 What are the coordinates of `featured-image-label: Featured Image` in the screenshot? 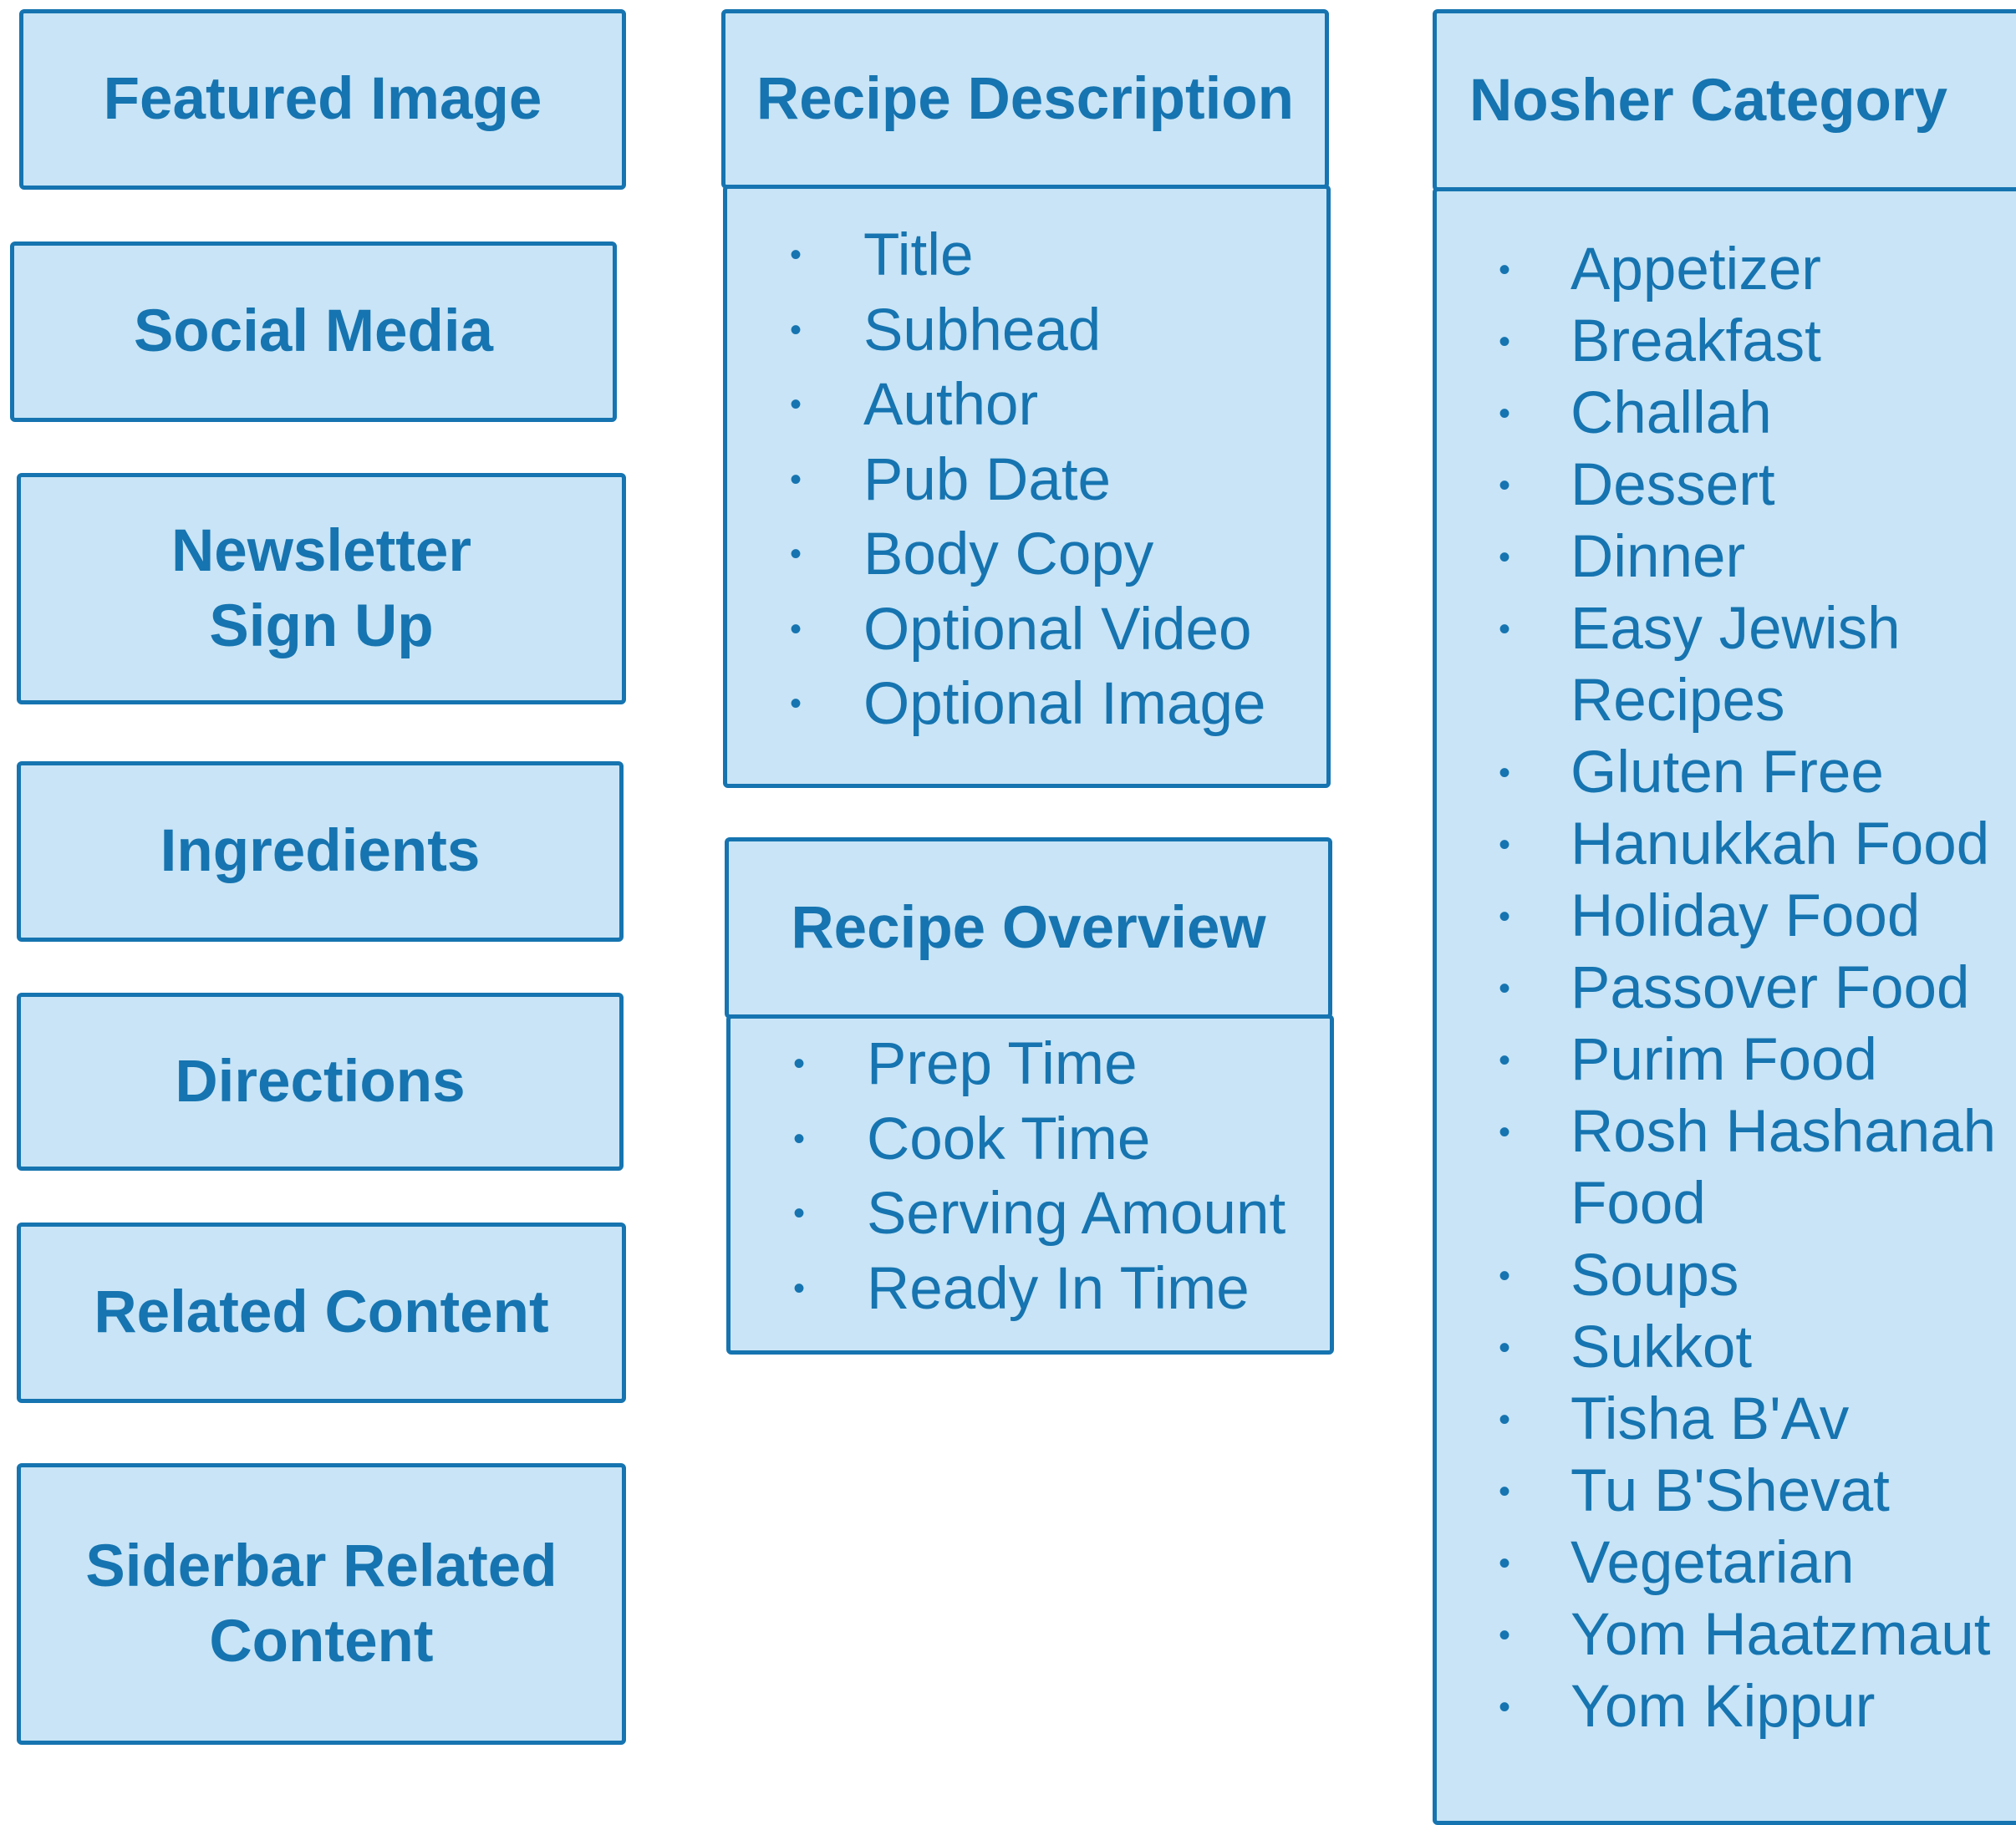 It's located at (322, 99).